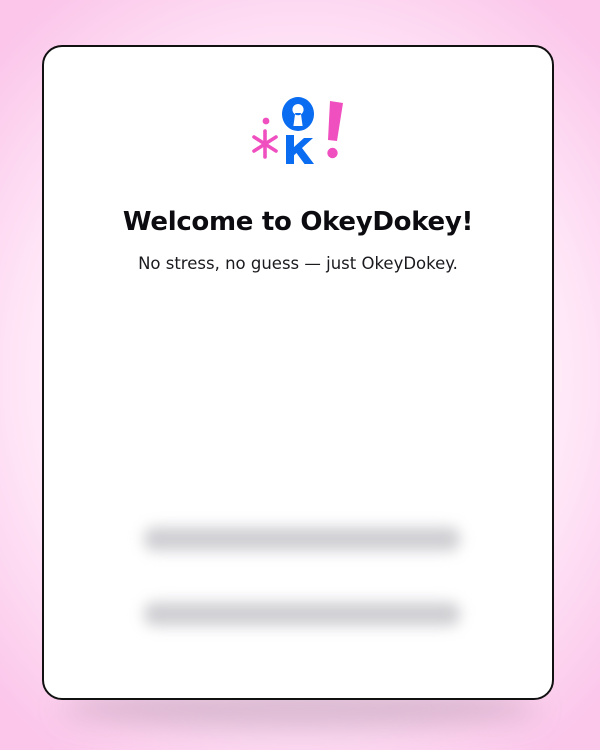 The width and height of the screenshot is (600, 750). What do you see at coordinates (298, 222) in the screenshot?
I see `page-title: Welcome to OkeyDokey!` at bounding box center [298, 222].